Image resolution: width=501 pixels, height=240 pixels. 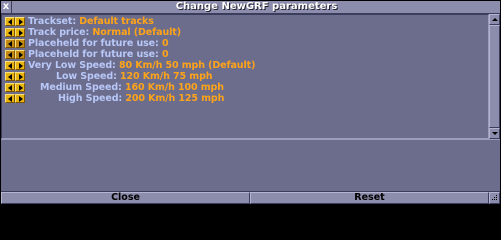 I want to click on parameter-list-scrollbar, so click(x=494, y=76).